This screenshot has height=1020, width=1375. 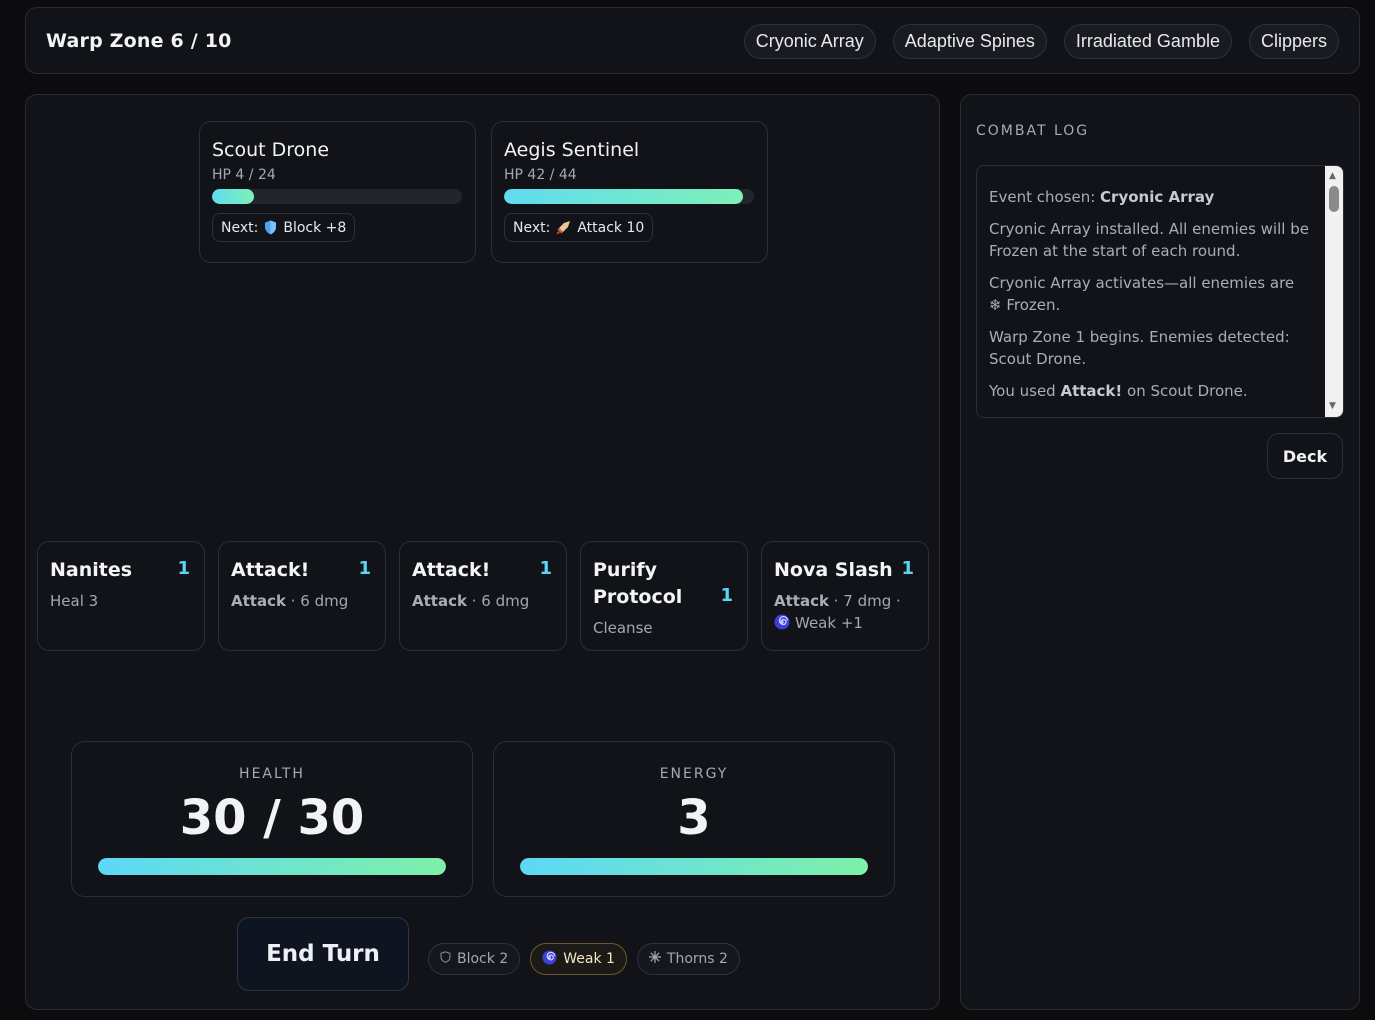 What do you see at coordinates (668, 628) in the screenshot?
I see `card-desc: Cleanse` at bounding box center [668, 628].